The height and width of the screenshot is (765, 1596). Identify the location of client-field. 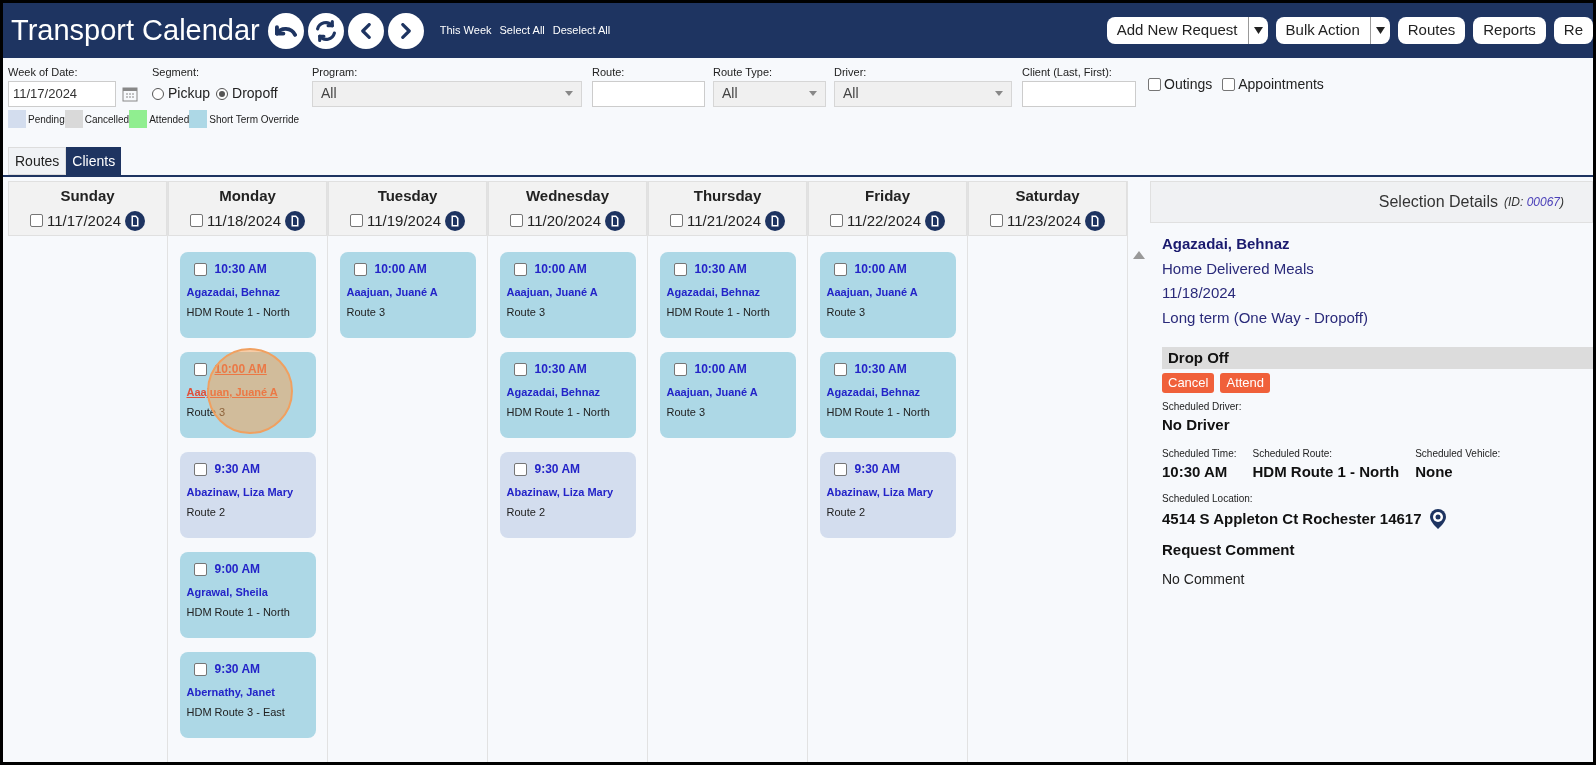
(1079, 93).